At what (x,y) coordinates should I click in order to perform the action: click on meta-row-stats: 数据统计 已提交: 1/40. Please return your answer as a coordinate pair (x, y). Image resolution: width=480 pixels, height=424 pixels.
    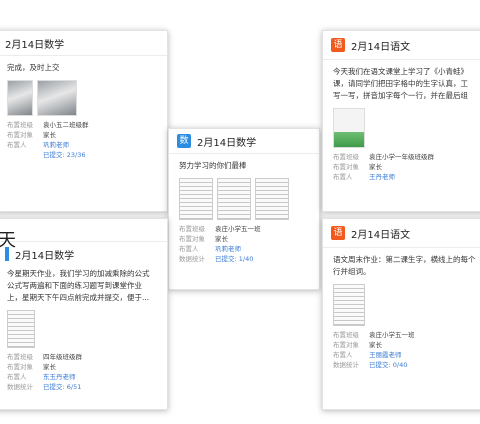
    Looking at the image, I should click on (244, 259).